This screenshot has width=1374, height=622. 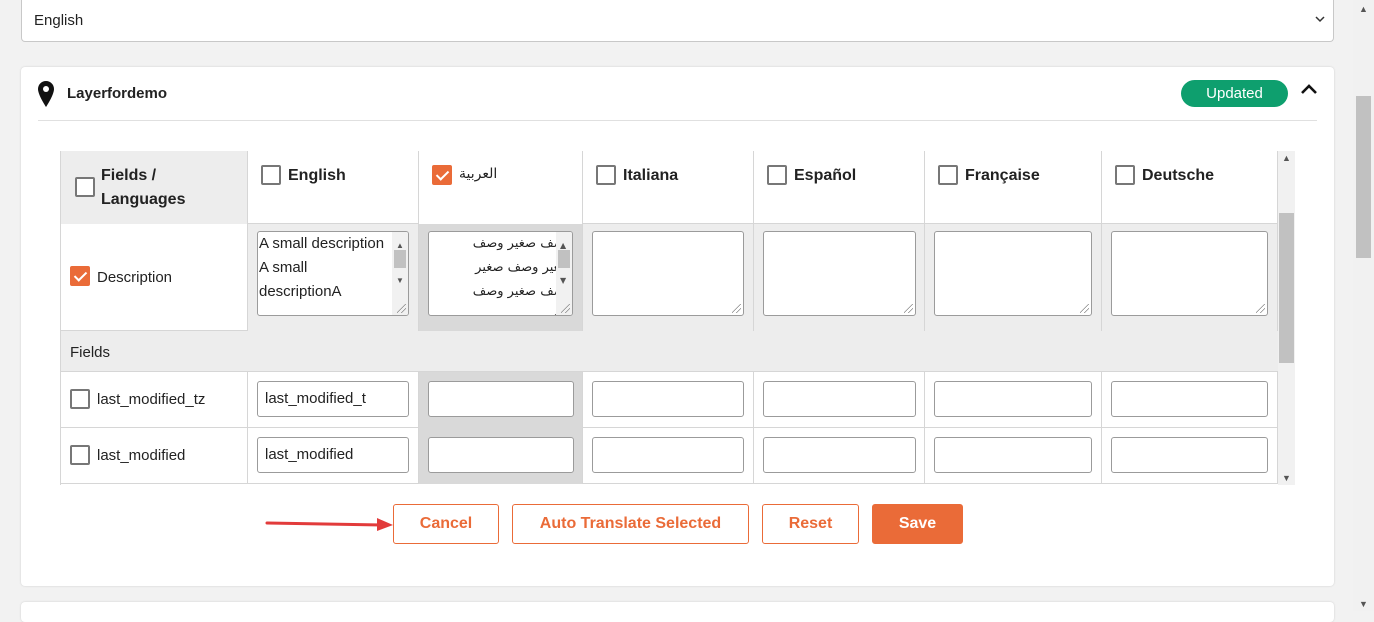 I want to click on field-francaise-cell, so click(x=1013, y=400).